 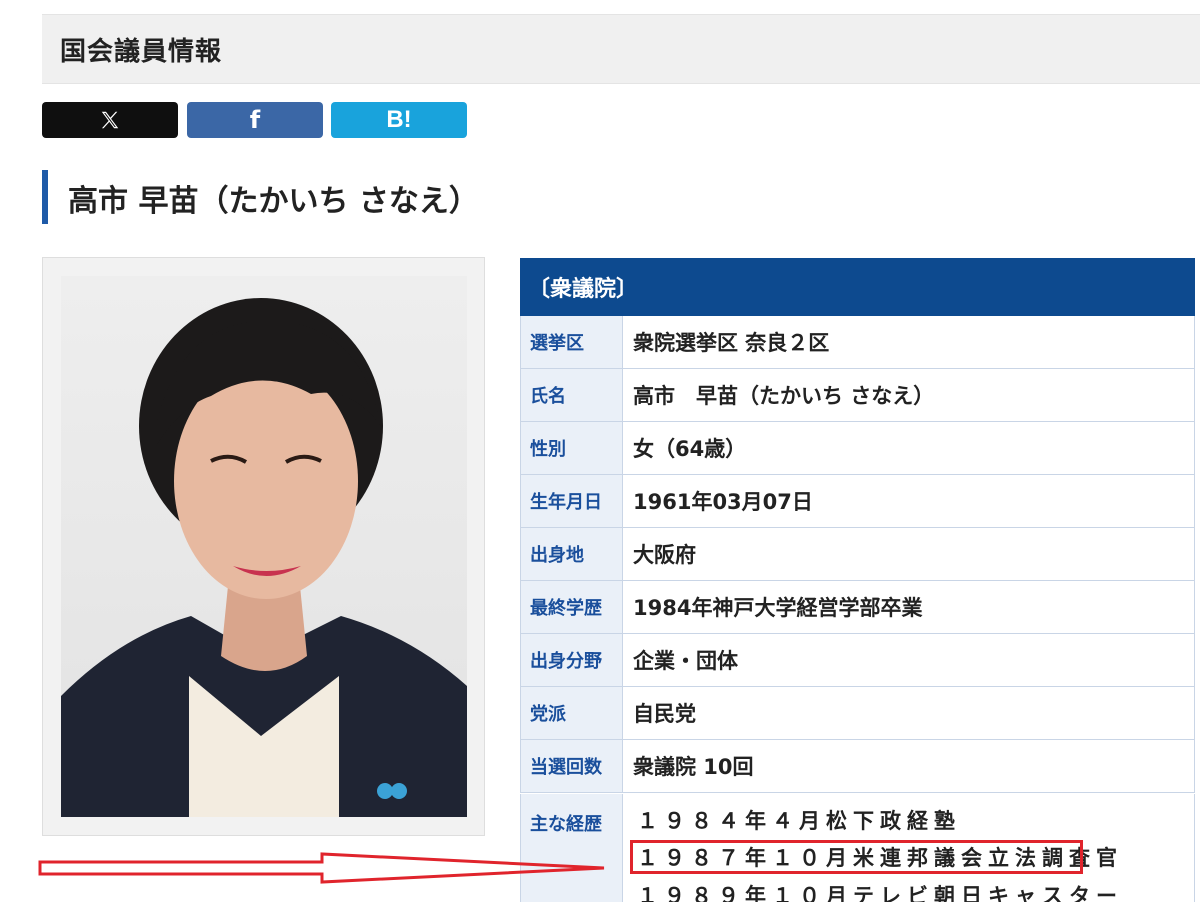 I want to click on career-item: １９８４年４月松下政経塾, so click(x=799, y=821).